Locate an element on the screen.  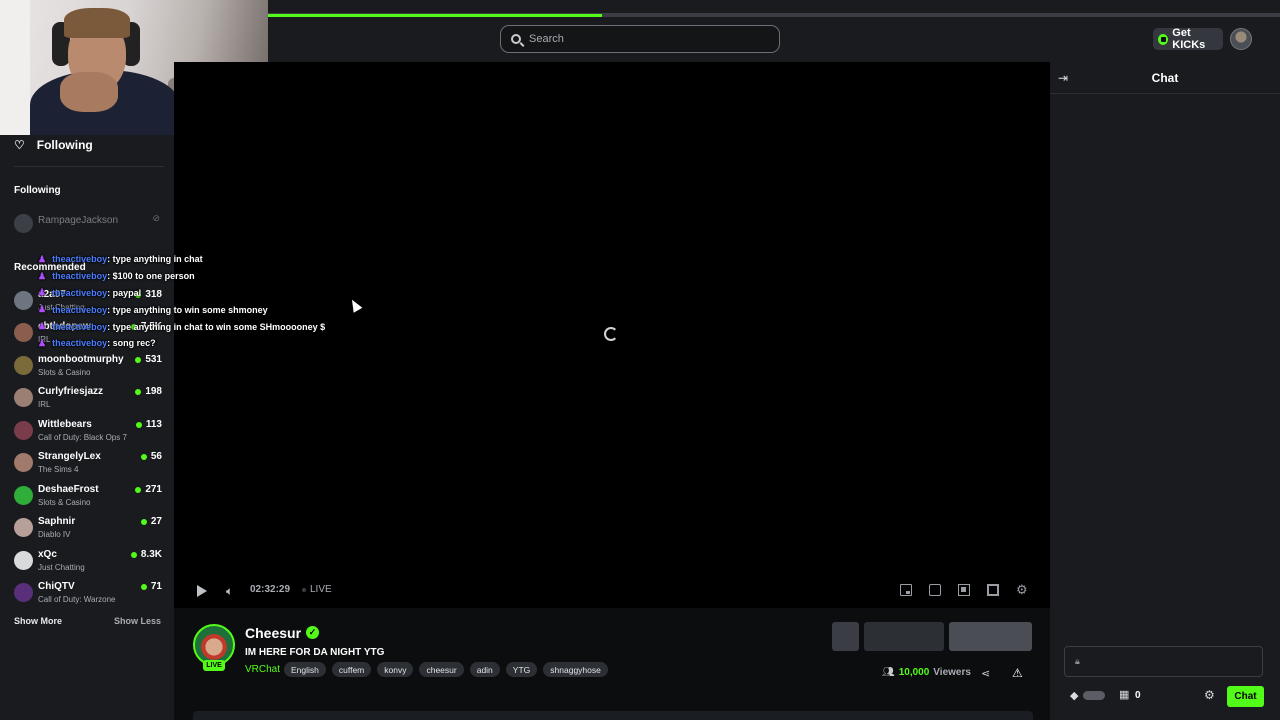
sidebar-channel: moonbootmurphy Slots & Casino 531 is located at coordinates (88, 369).